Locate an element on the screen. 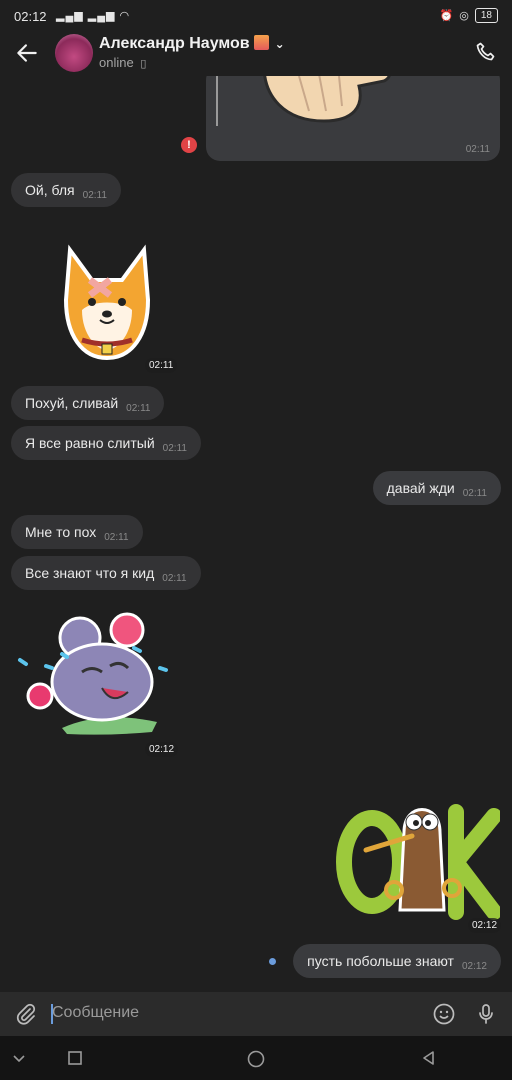 This screenshot has width=512, height=1080. hand-sticker is located at coordinates (327, 99).